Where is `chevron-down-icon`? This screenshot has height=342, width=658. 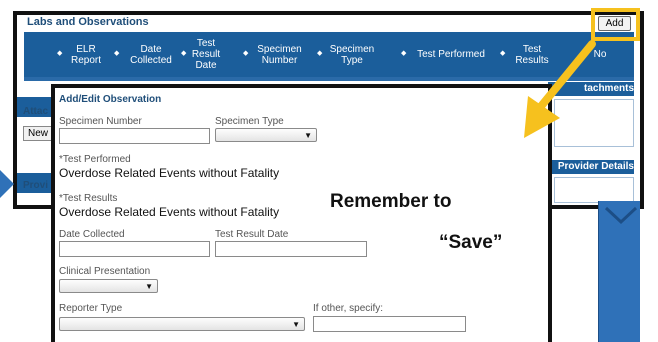
chevron-down-icon is located at coordinates (621, 215).